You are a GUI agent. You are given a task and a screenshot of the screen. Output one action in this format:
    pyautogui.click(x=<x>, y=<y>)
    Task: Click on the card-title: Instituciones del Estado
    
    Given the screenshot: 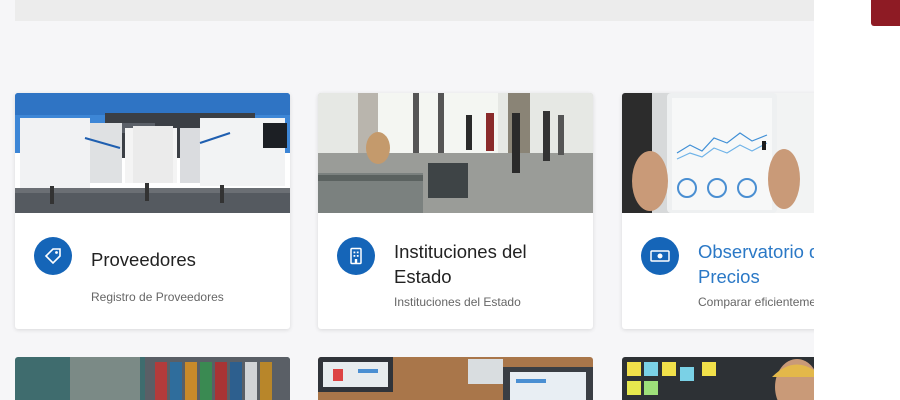 What is the action you would take?
    pyautogui.click(x=489, y=264)
    